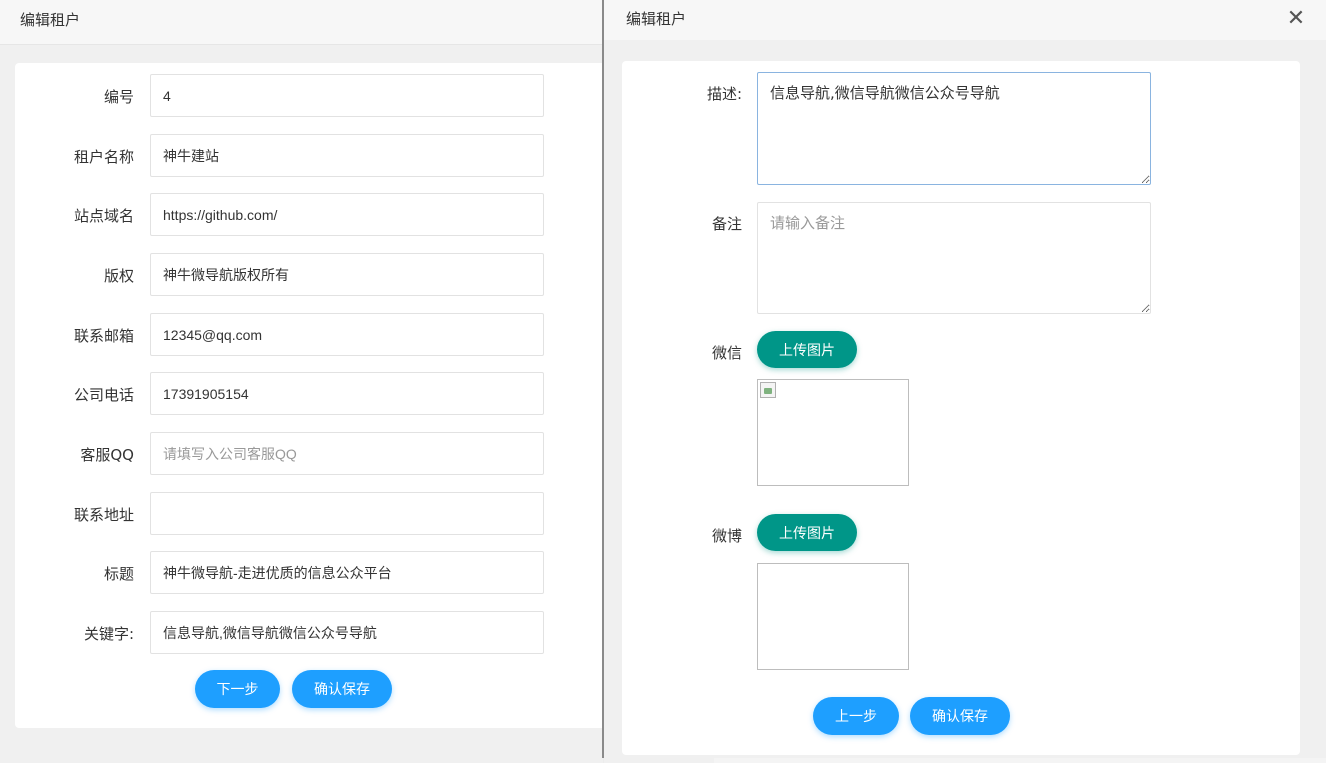 The height and width of the screenshot is (763, 1326). What do you see at coordinates (103, 157) in the screenshot?
I see `field-label: 租户名称` at bounding box center [103, 157].